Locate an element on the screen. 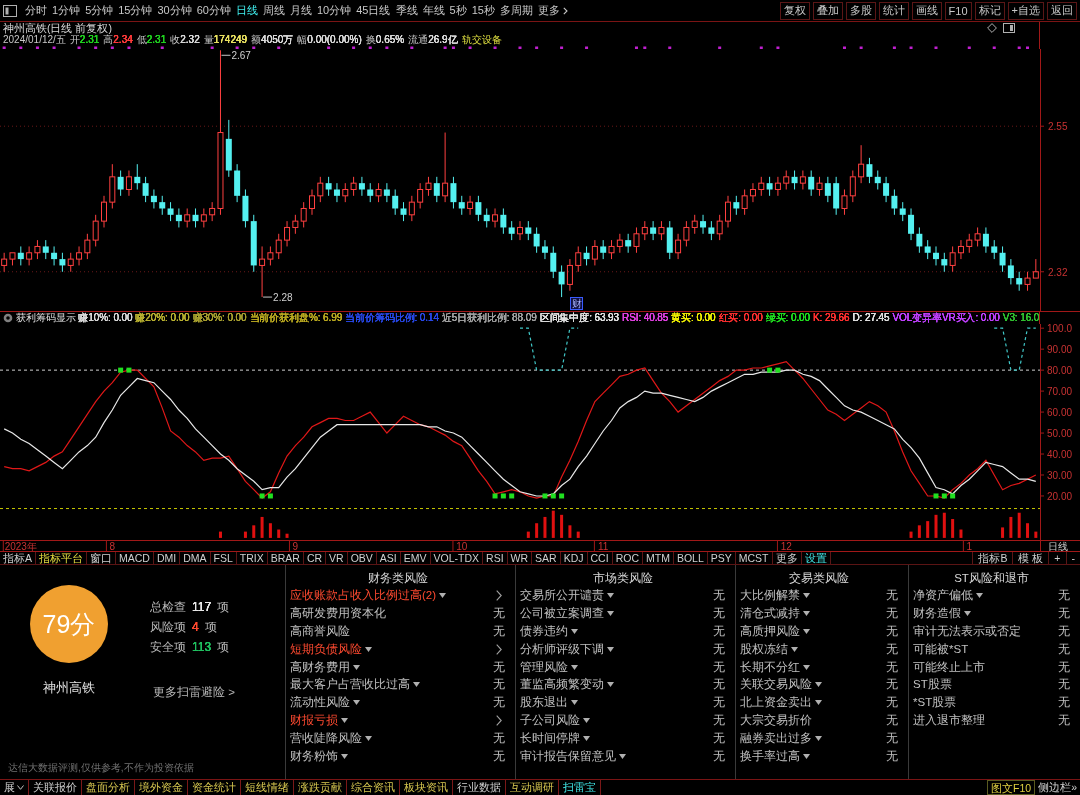  risk-item-label: 股东退出 is located at coordinates (544, 703).